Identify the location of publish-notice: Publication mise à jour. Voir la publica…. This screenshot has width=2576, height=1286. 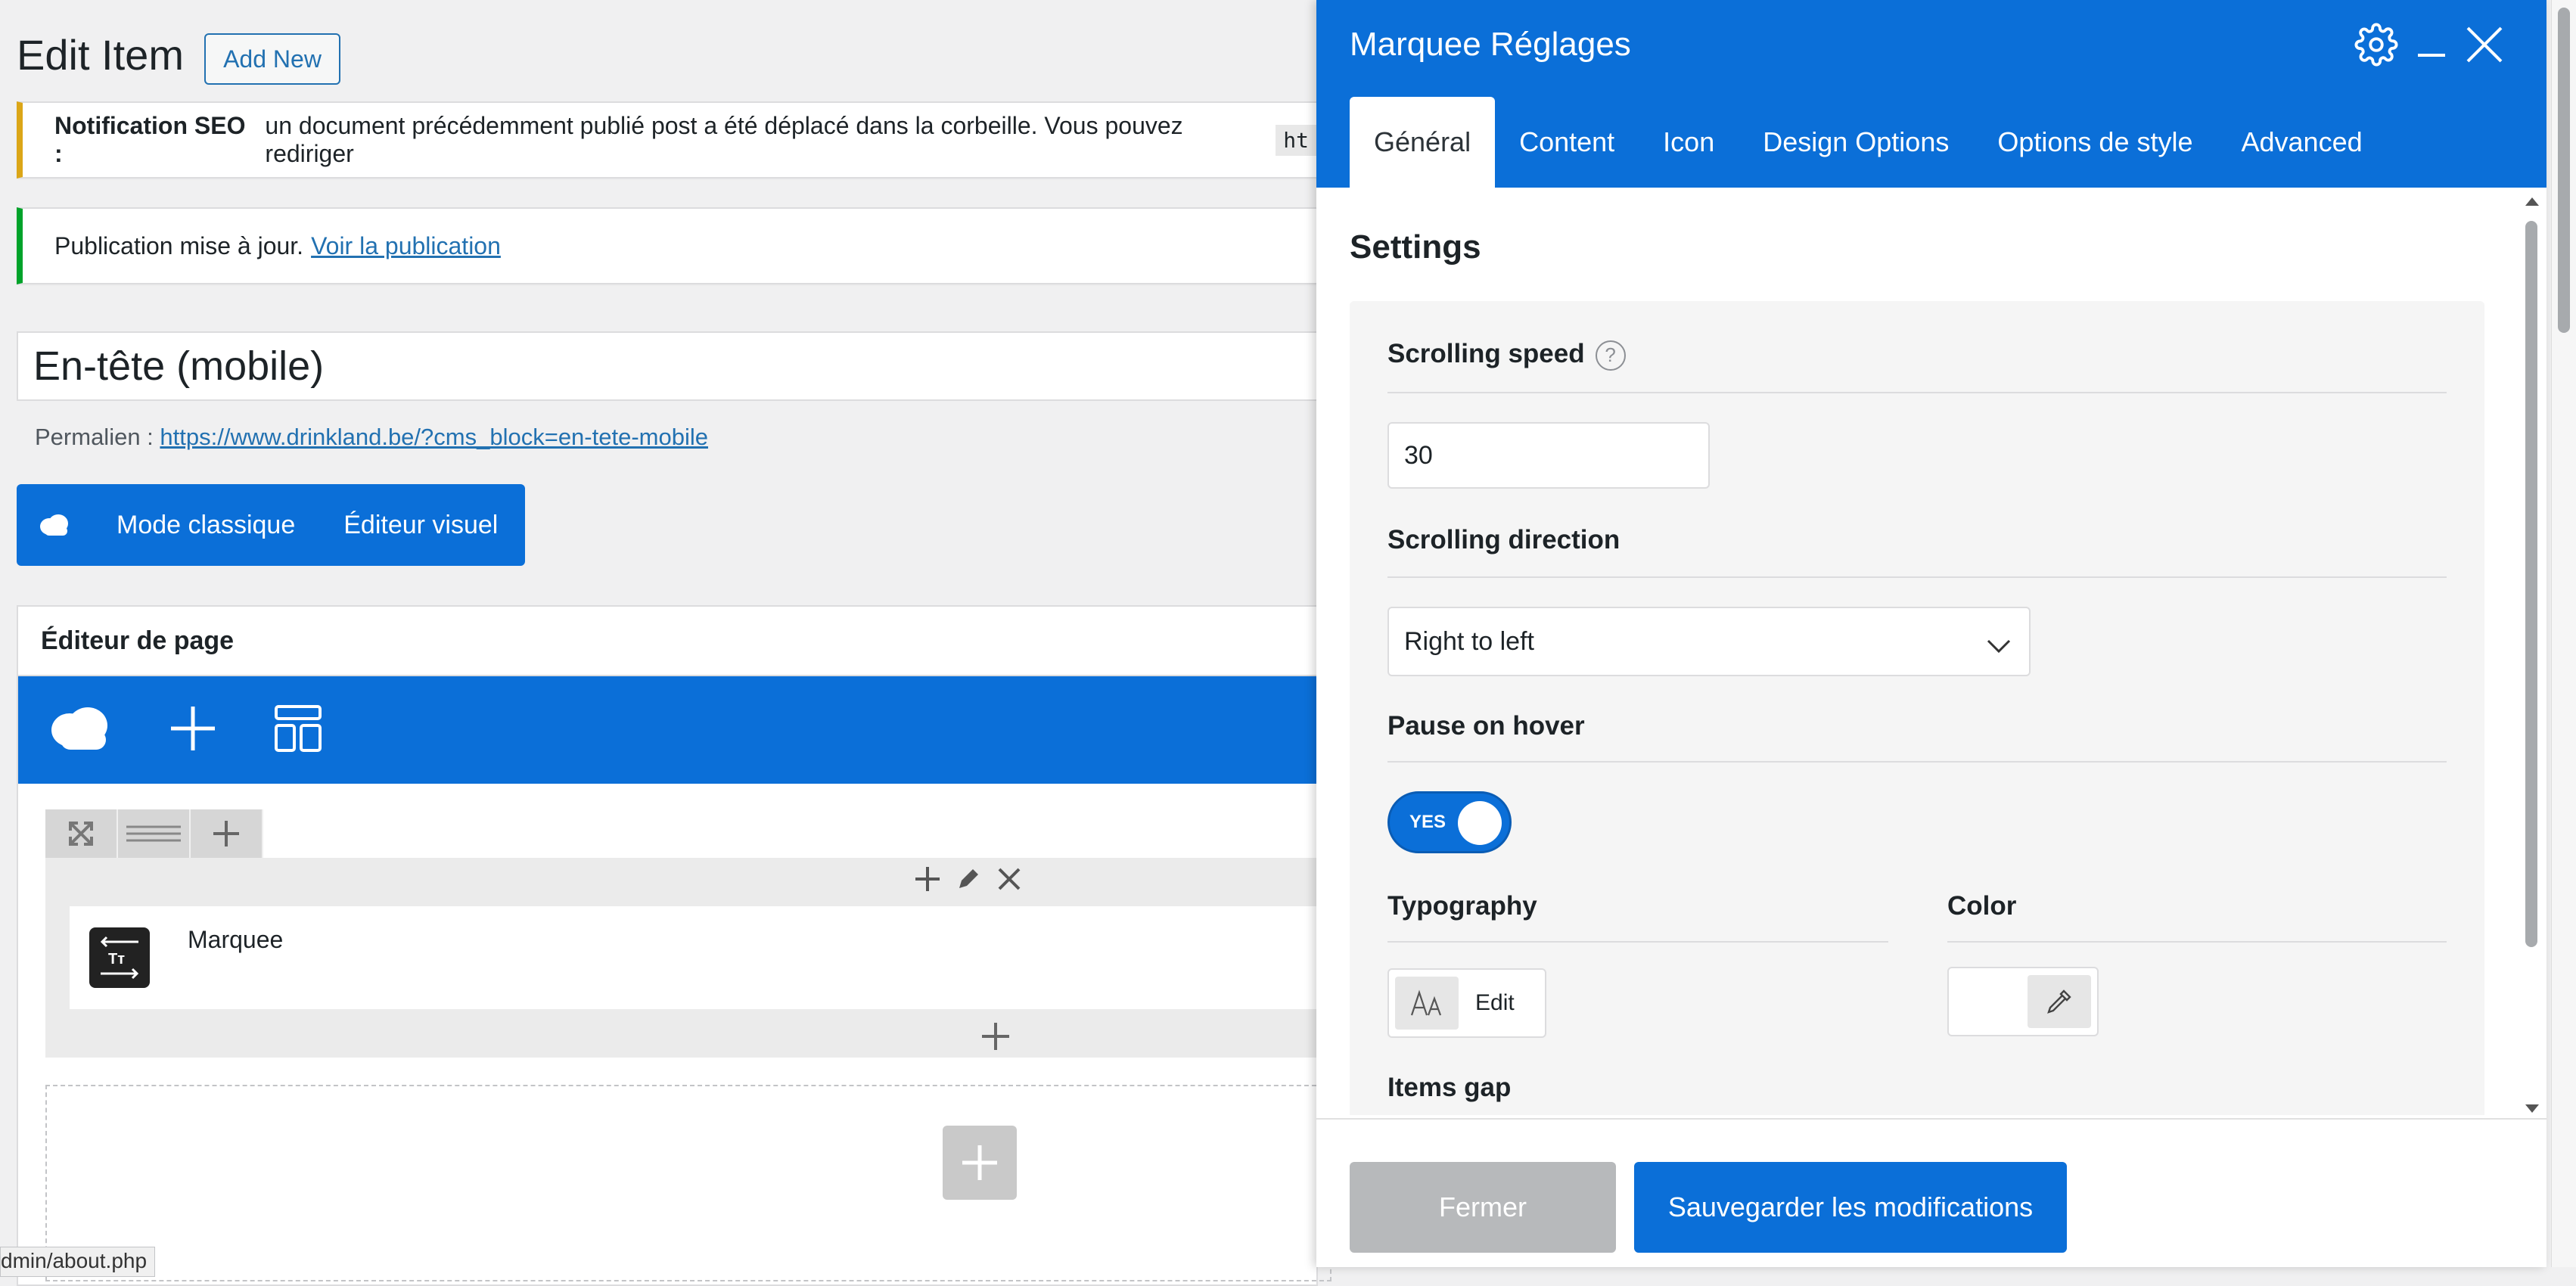
(667, 245).